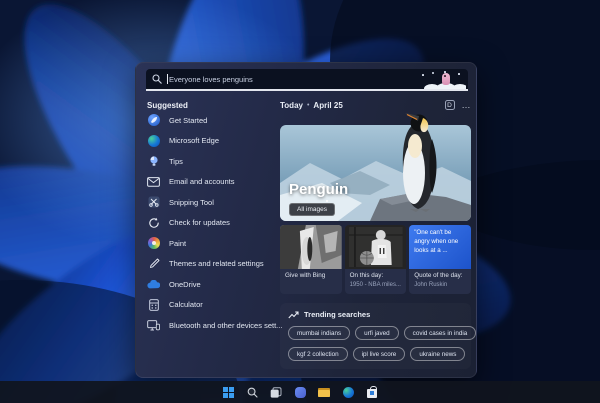 This screenshot has width=600, height=403. I want to click on snipping-tool-icon, so click(153, 202).